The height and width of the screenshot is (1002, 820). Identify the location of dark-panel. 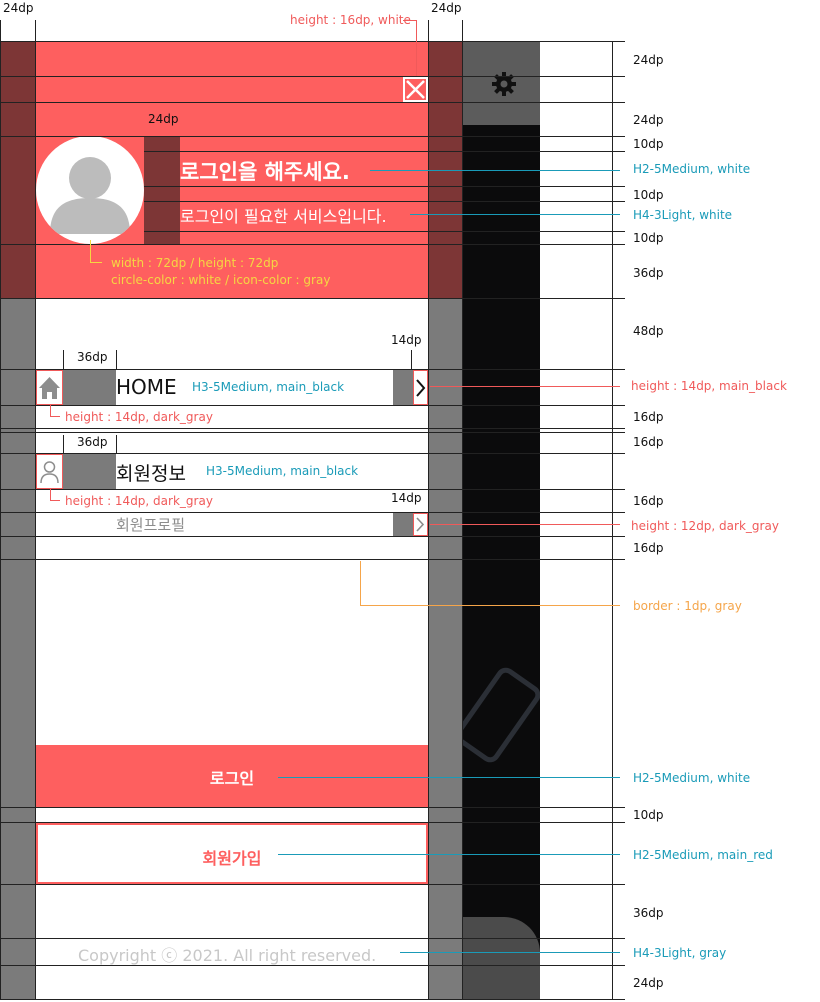
(501, 562).